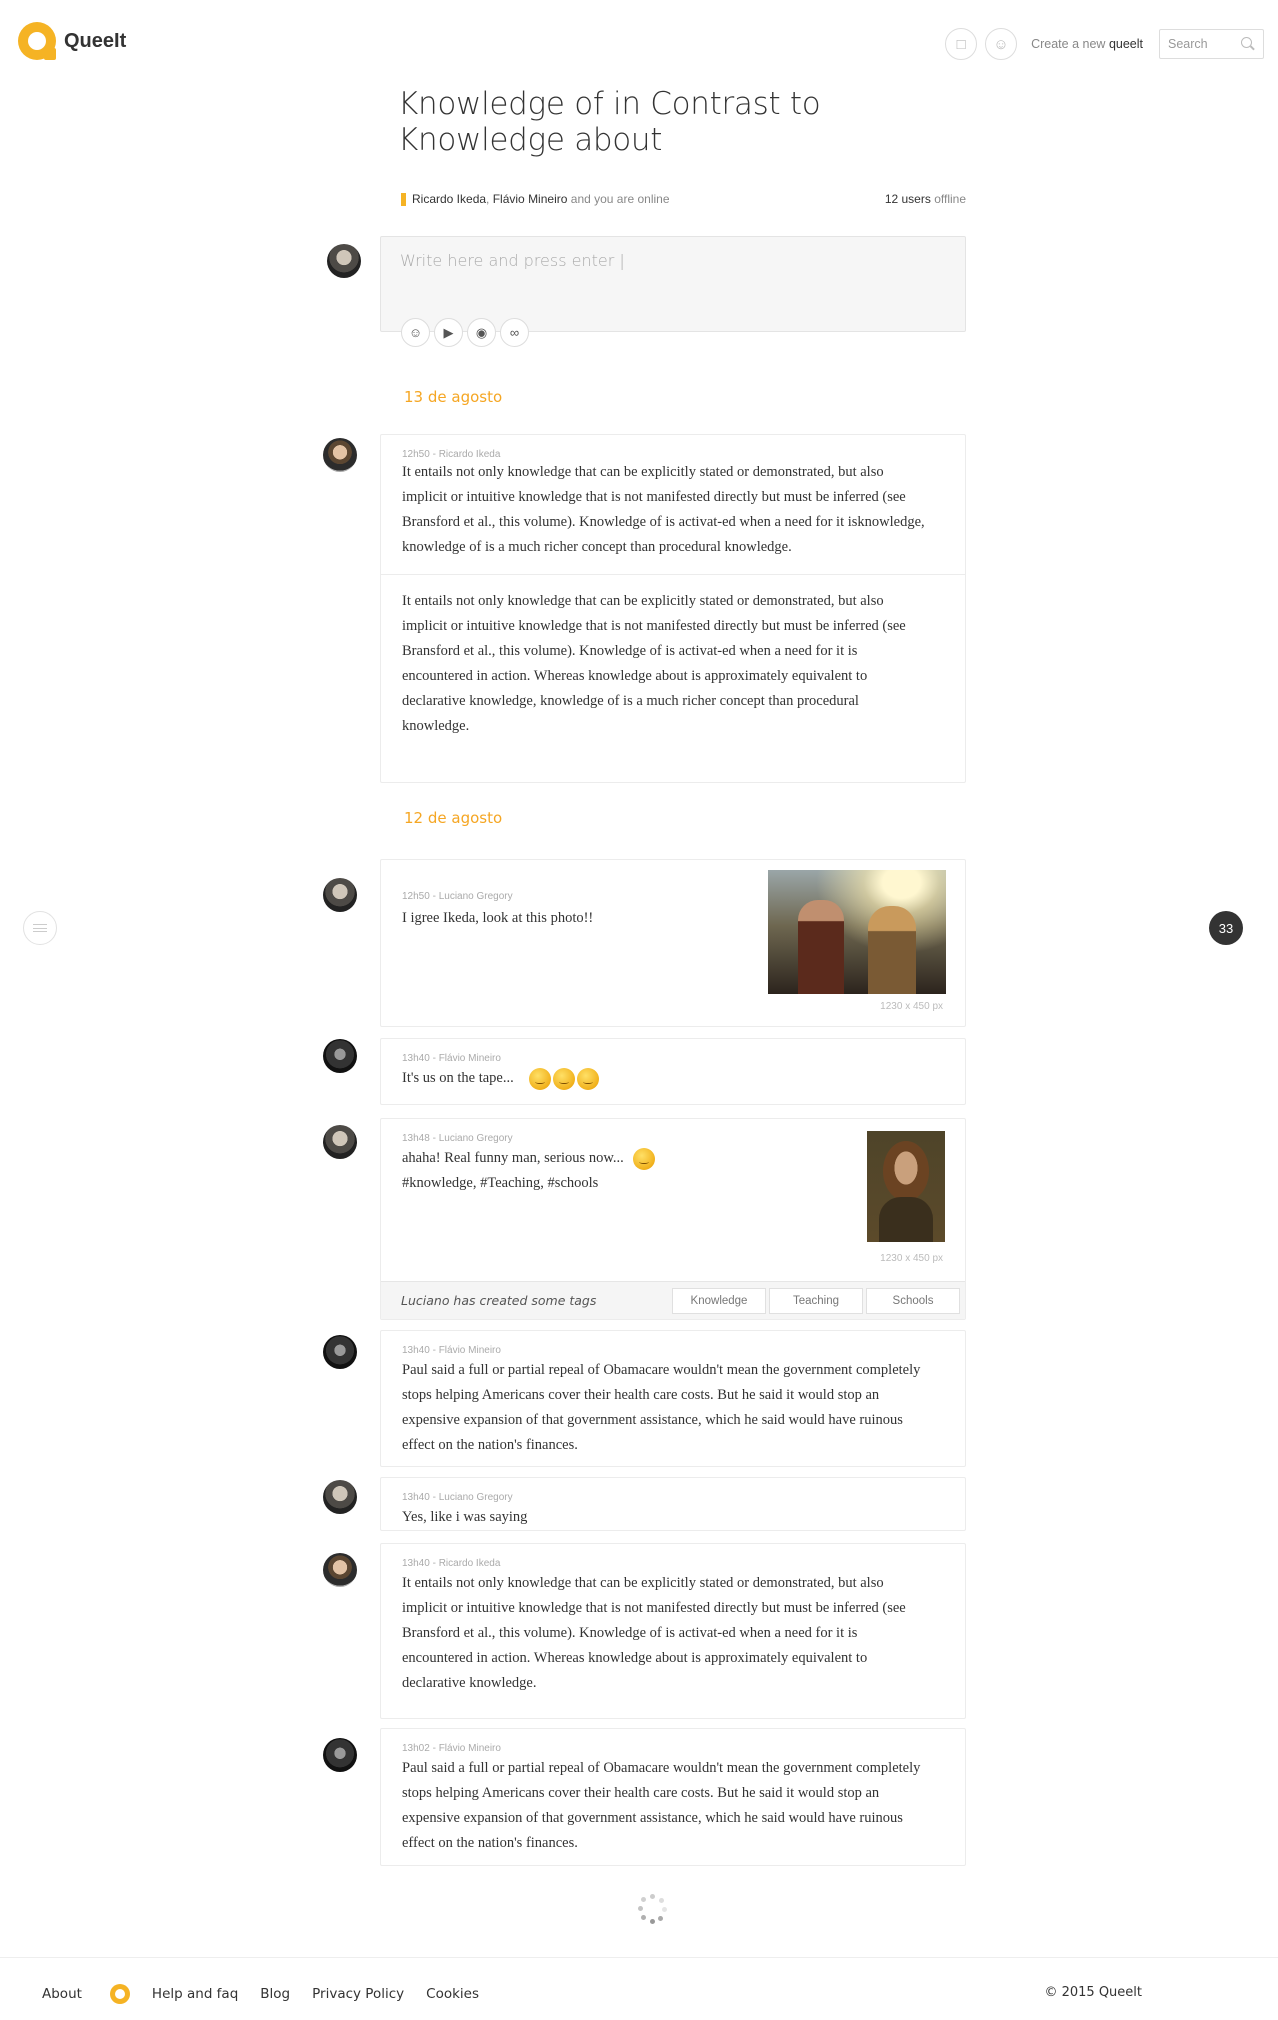  I want to click on comma: ,, so click(489, 199).